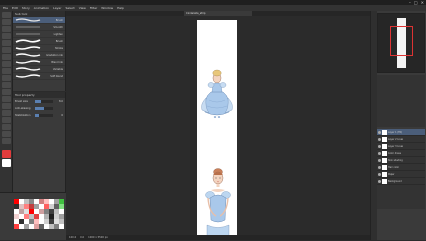  I want to click on correct-line-tool-icon, so click(6, 141).